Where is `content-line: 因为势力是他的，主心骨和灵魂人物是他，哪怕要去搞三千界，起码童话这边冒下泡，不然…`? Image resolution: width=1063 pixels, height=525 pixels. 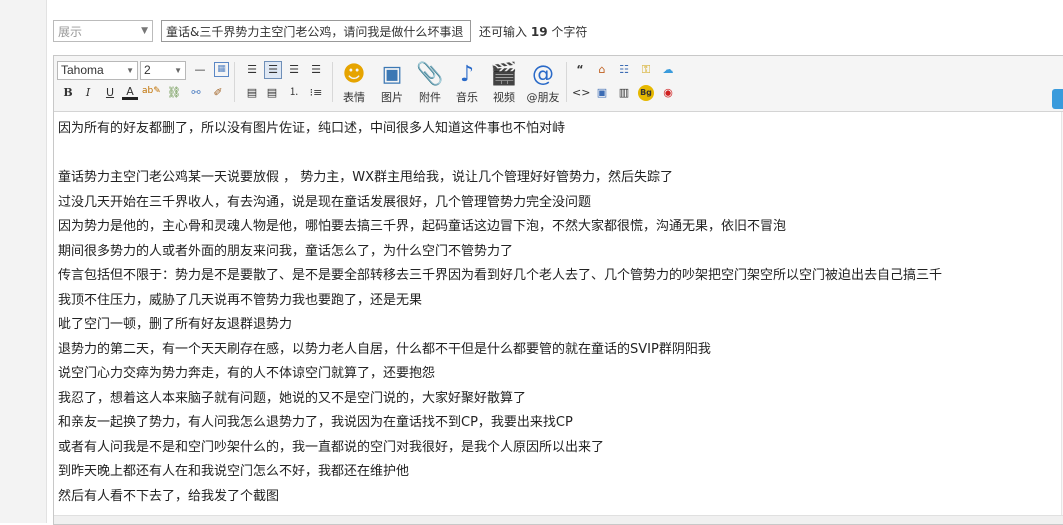
content-line: 因为势力是他的，主心骨和灵魂人物是他，哪怕要去搞三千界，起码童话这边冒下泡，不然… is located at coordinates (422, 226).